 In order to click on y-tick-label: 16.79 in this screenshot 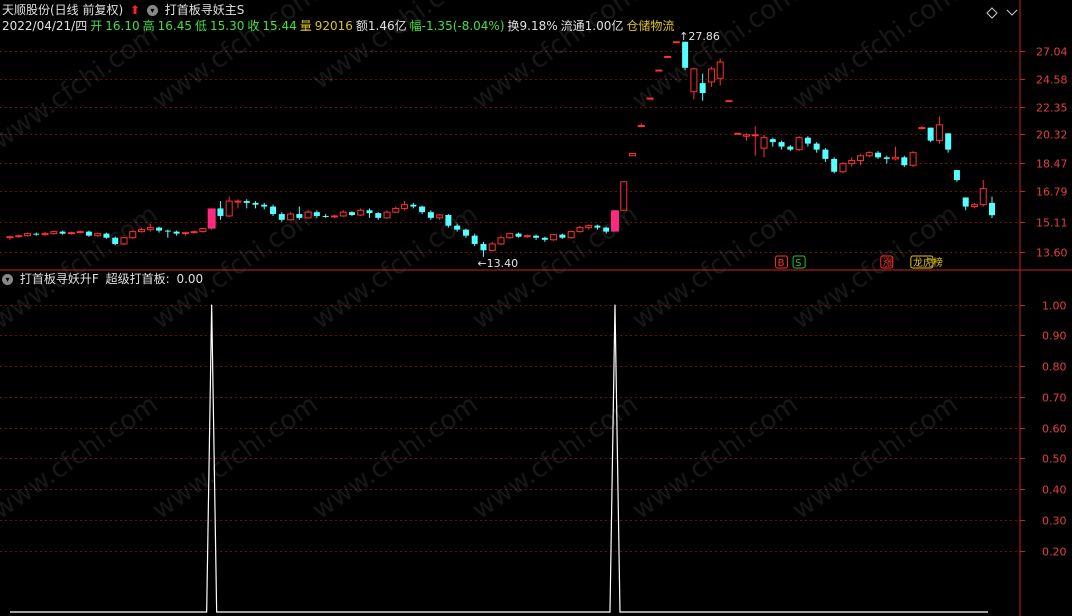, I will do `click(1052, 192)`.